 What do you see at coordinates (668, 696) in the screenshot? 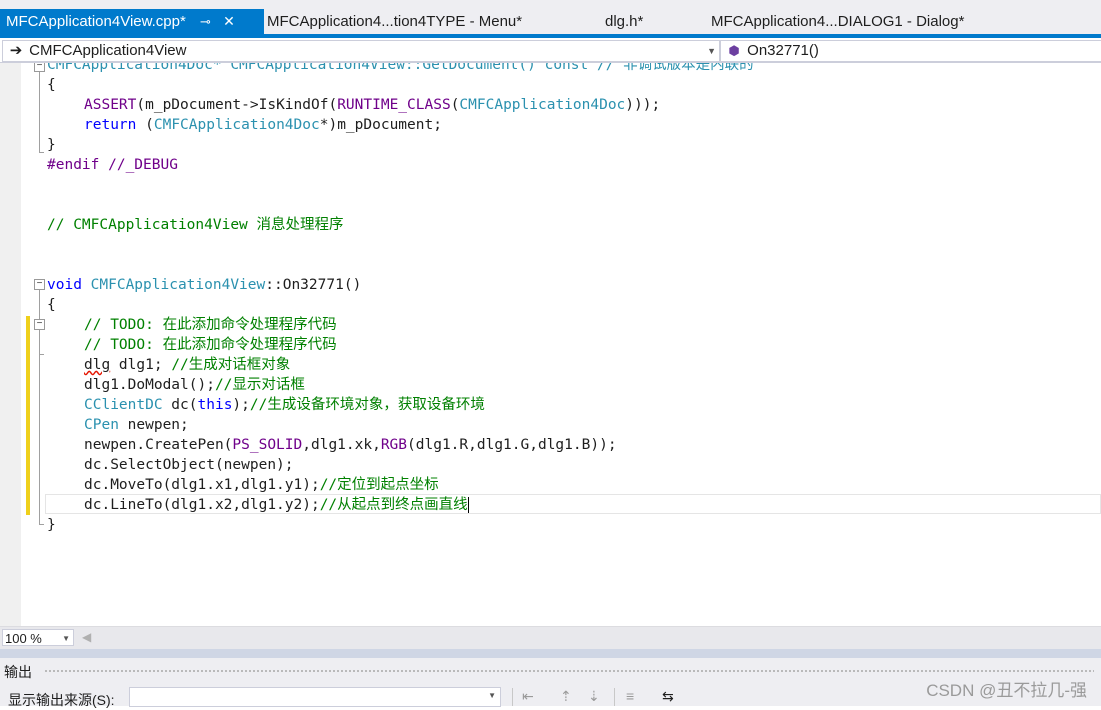
I see `word-wrap-icon: ⇆` at bounding box center [668, 696].